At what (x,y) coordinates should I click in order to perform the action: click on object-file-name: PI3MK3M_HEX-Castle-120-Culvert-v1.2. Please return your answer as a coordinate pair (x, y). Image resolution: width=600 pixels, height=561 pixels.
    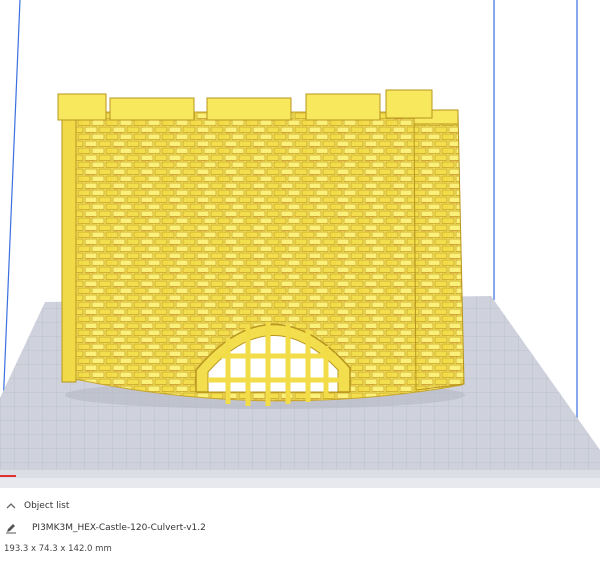
    Looking at the image, I should click on (119, 528).